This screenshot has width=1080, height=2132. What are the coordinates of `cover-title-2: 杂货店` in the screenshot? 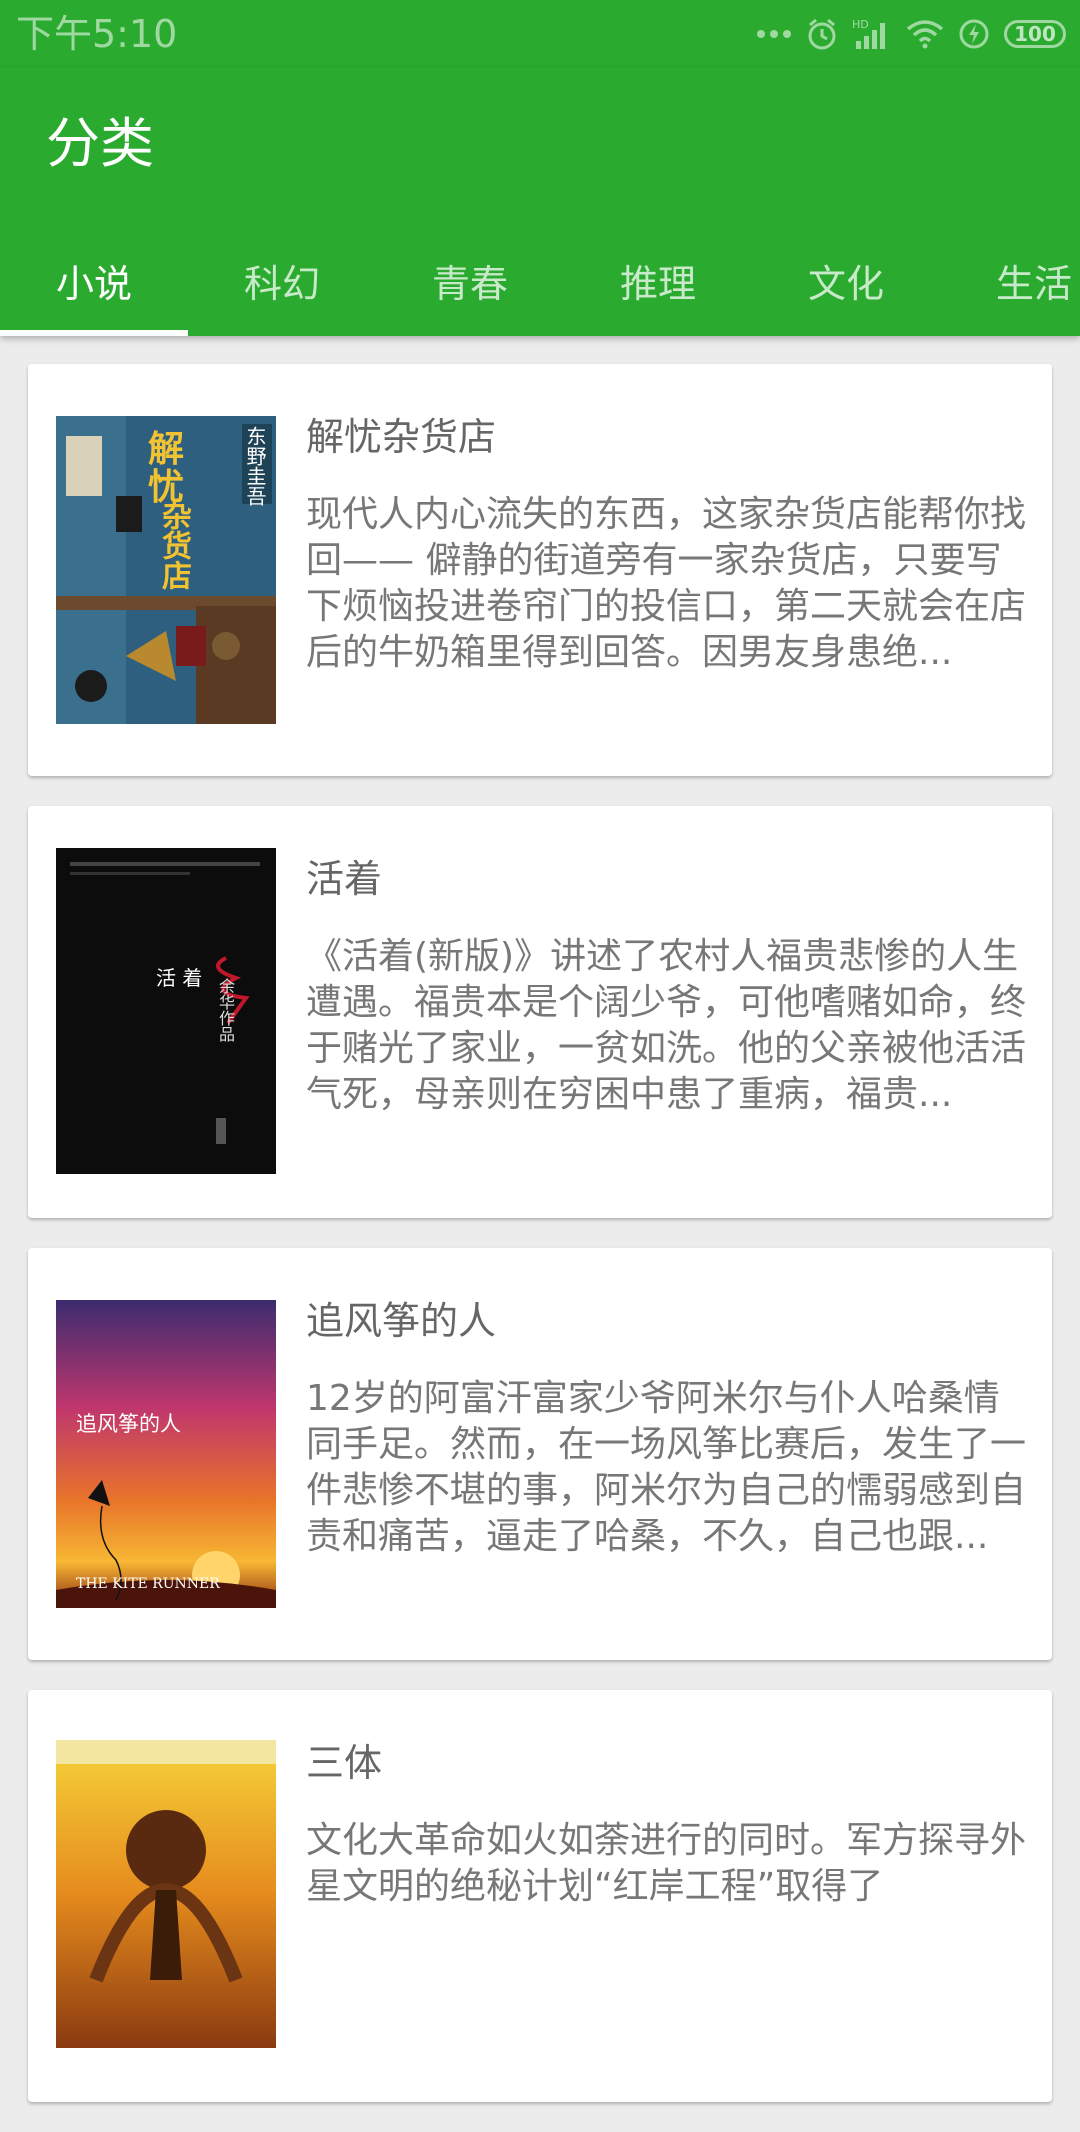 It's located at (173, 545).